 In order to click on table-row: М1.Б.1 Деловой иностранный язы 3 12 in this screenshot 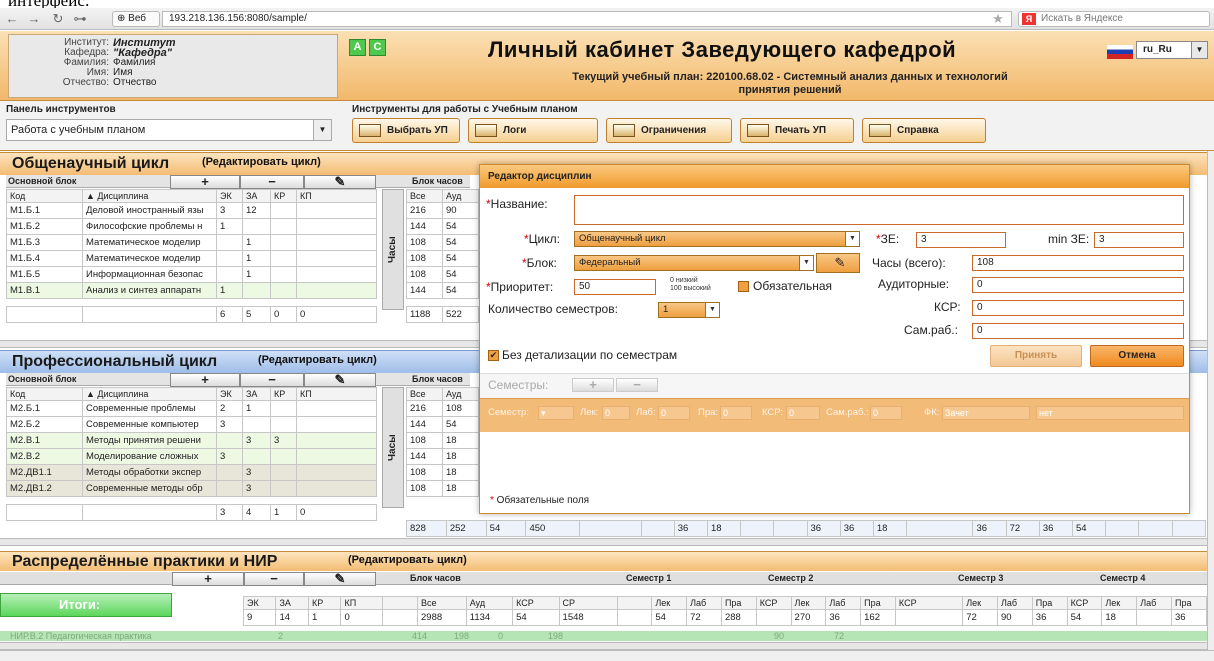, I will do `click(191, 210)`.